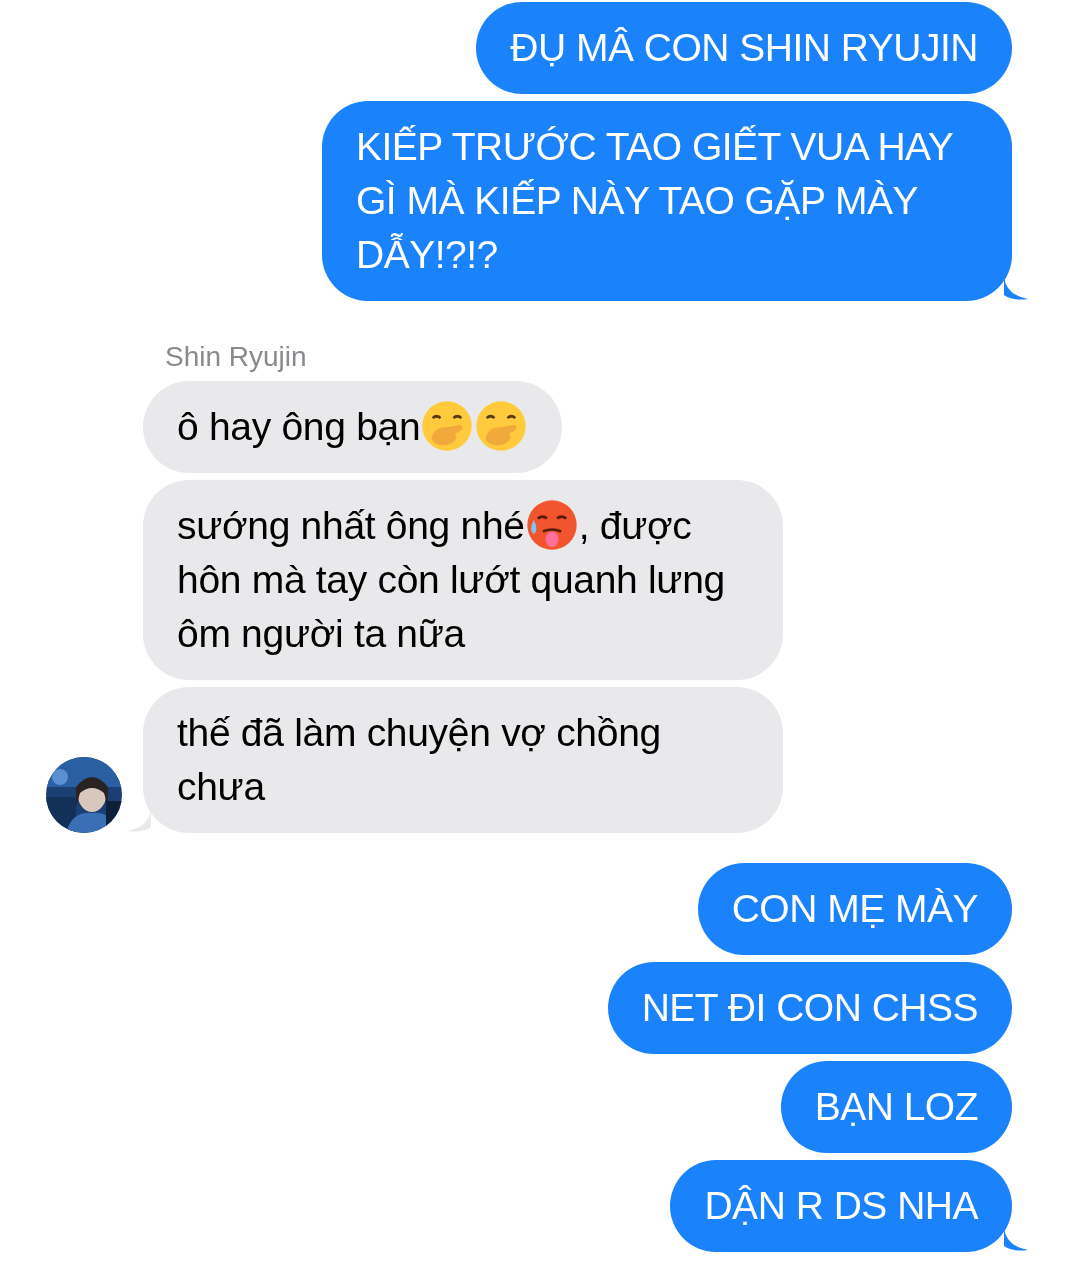  Describe the element at coordinates (351, 525) in the screenshot. I see `message-text: sướng nhất ông nhé` at that location.